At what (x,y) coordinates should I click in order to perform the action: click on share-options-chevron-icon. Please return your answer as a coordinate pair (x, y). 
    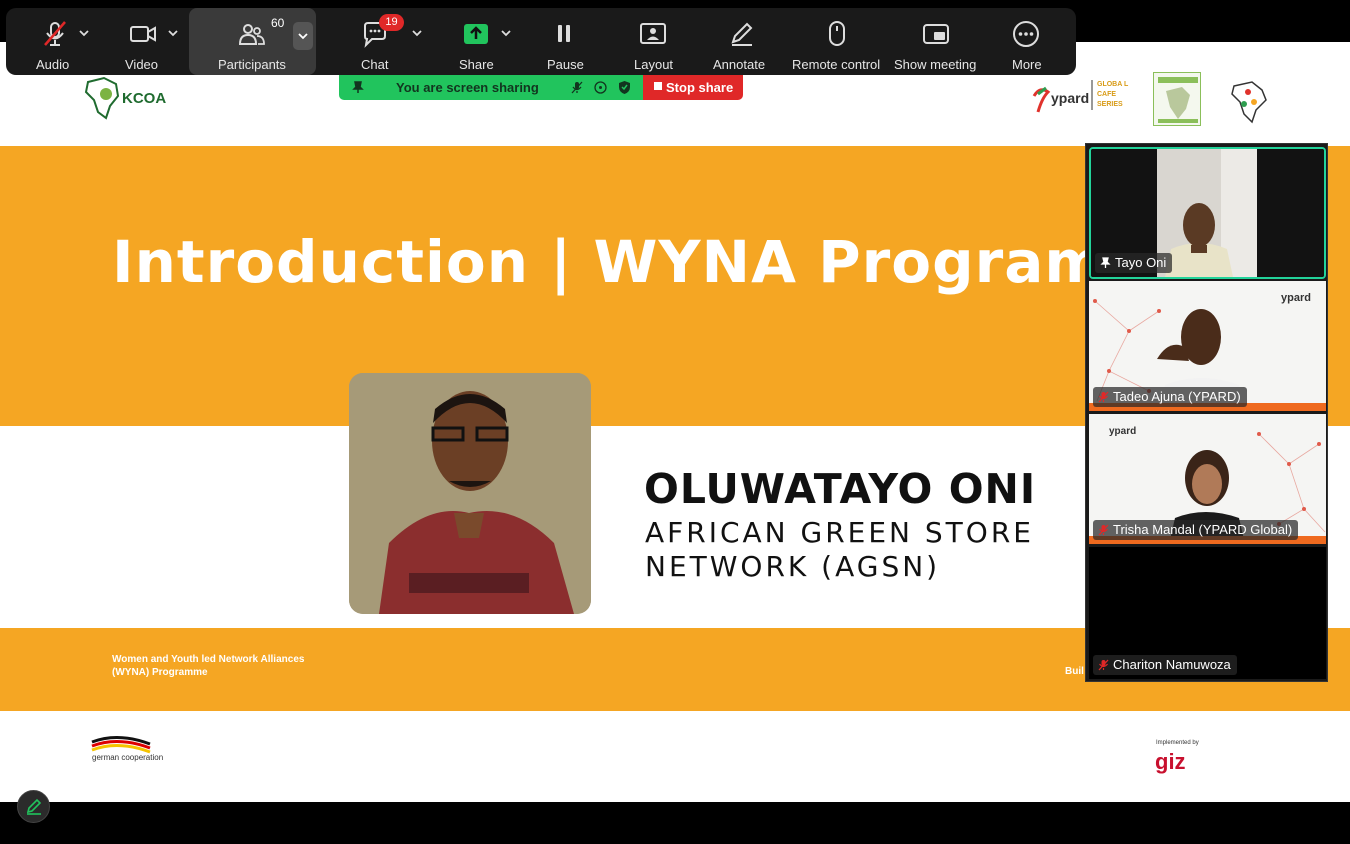
    Looking at the image, I should click on (506, 33).